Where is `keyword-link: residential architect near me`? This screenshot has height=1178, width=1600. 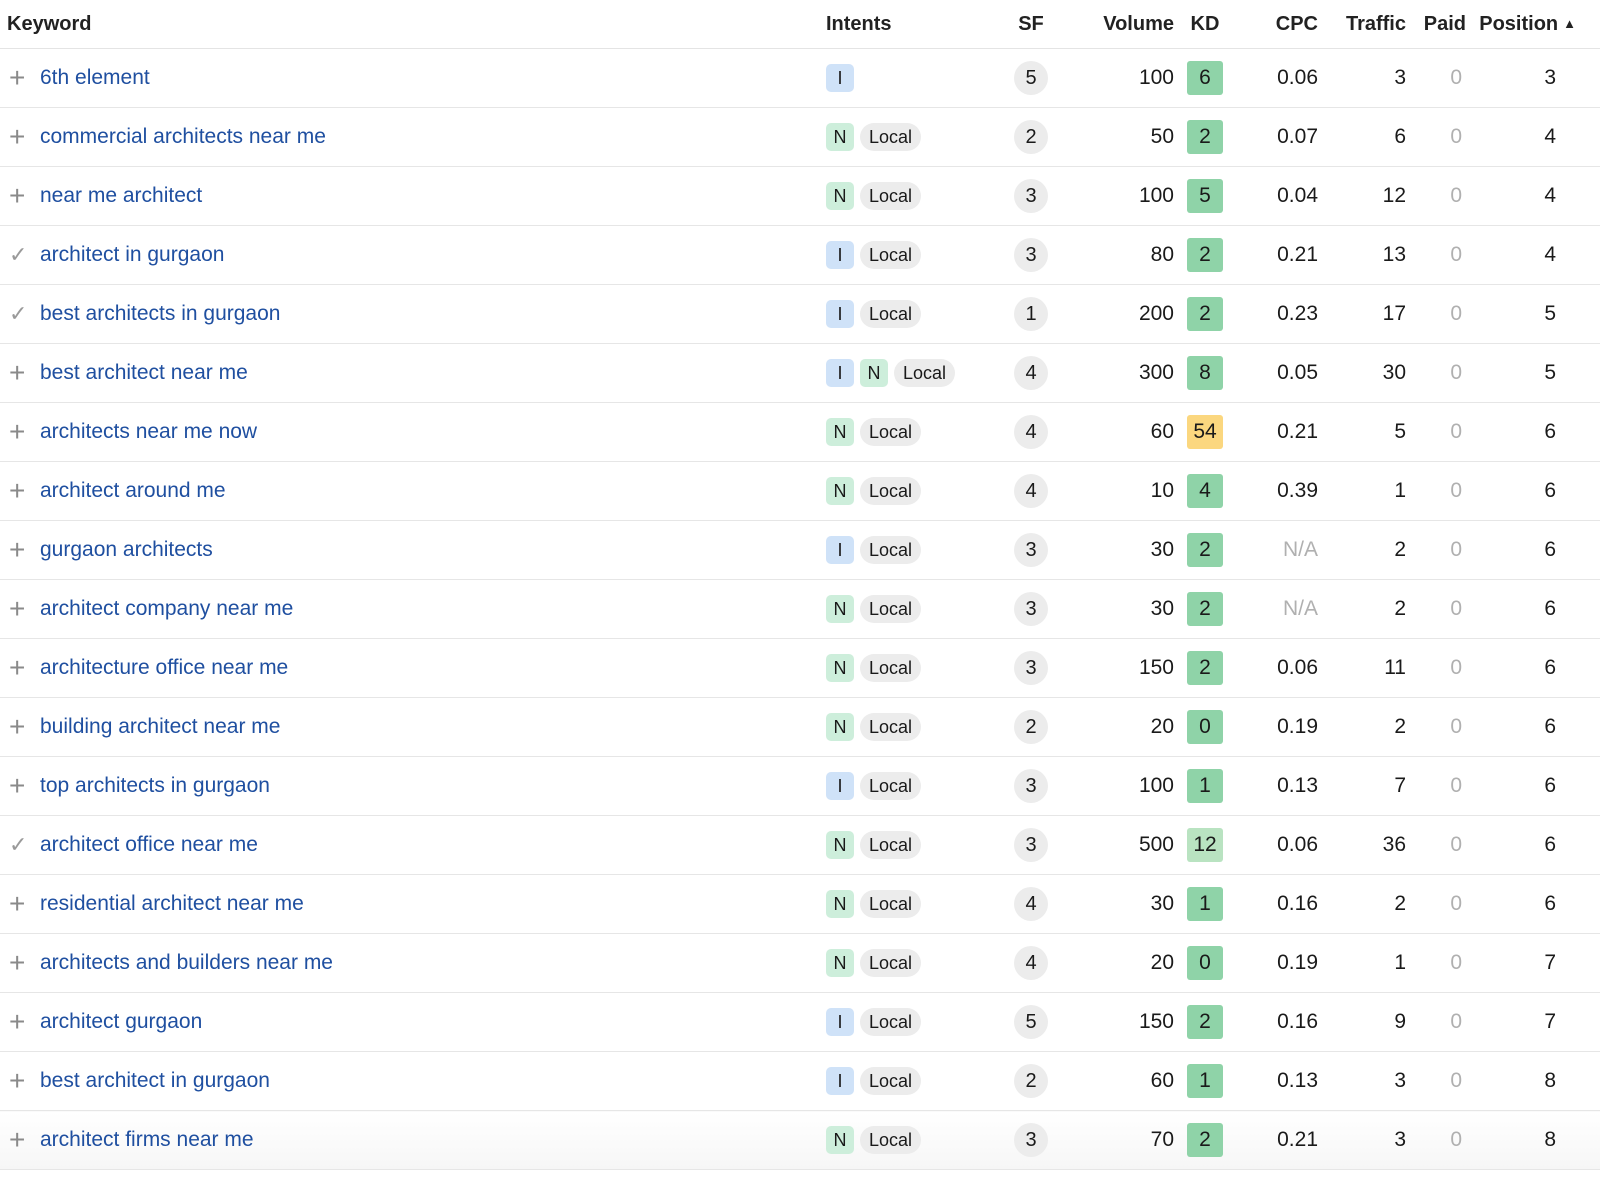
keyword-link: residential architect near me is located at coordinates (172, 904).